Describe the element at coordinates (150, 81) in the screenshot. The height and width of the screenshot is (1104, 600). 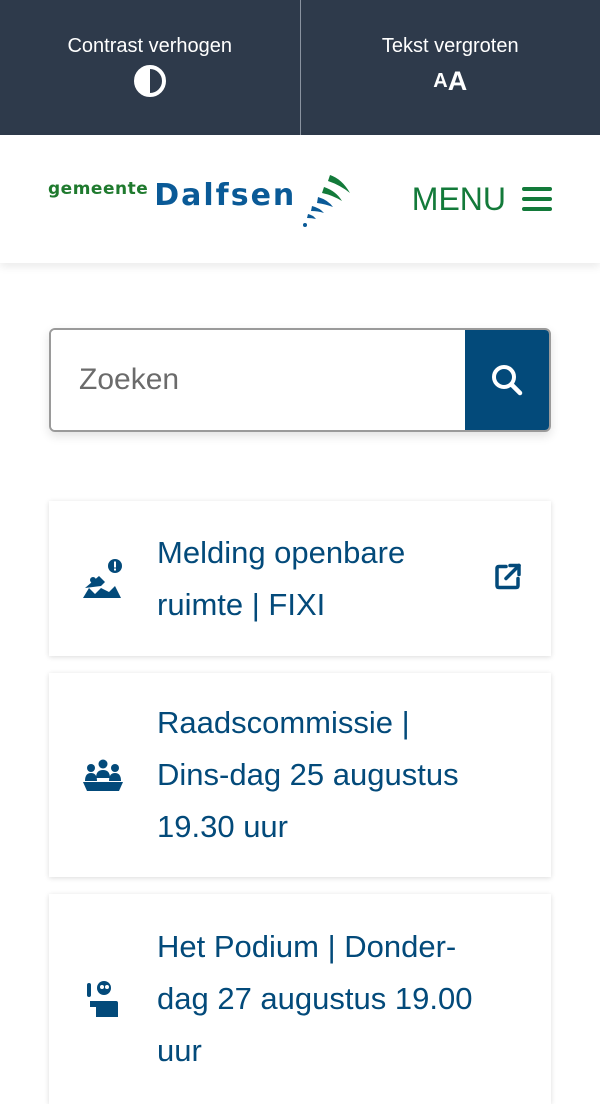
I see `contrast-icon` at that location.